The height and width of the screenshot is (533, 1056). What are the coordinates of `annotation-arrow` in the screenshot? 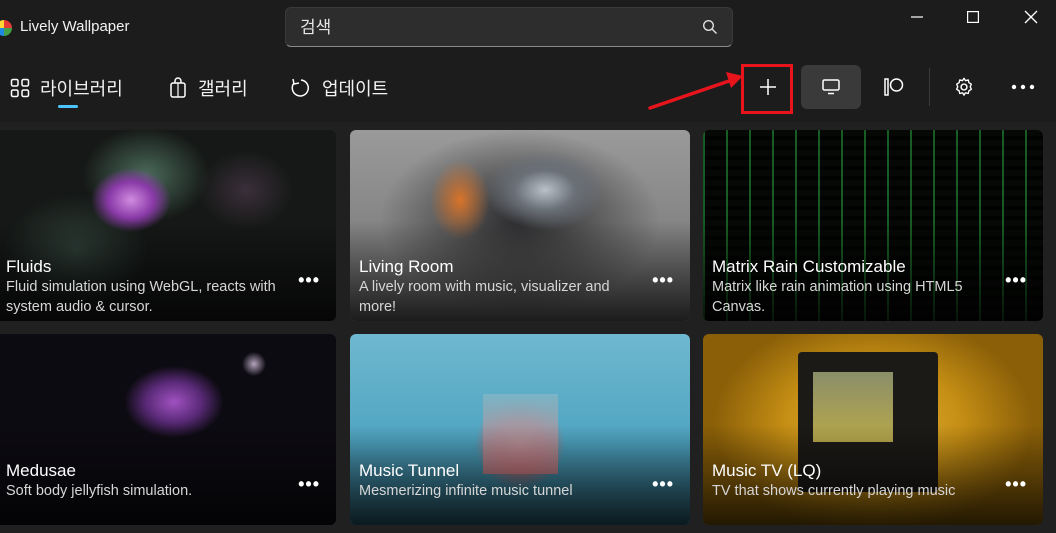 It's located at (695, 91).